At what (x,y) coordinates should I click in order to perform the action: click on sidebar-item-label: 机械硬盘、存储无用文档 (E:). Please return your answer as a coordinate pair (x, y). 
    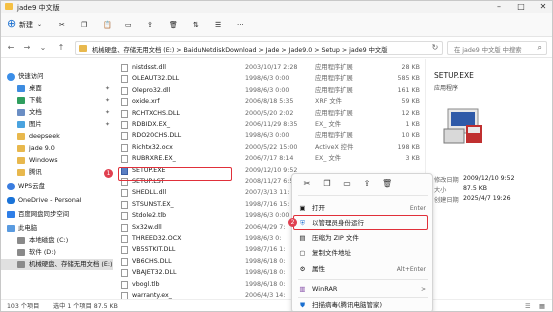
    Looking at the image, I should click on (71, 264).